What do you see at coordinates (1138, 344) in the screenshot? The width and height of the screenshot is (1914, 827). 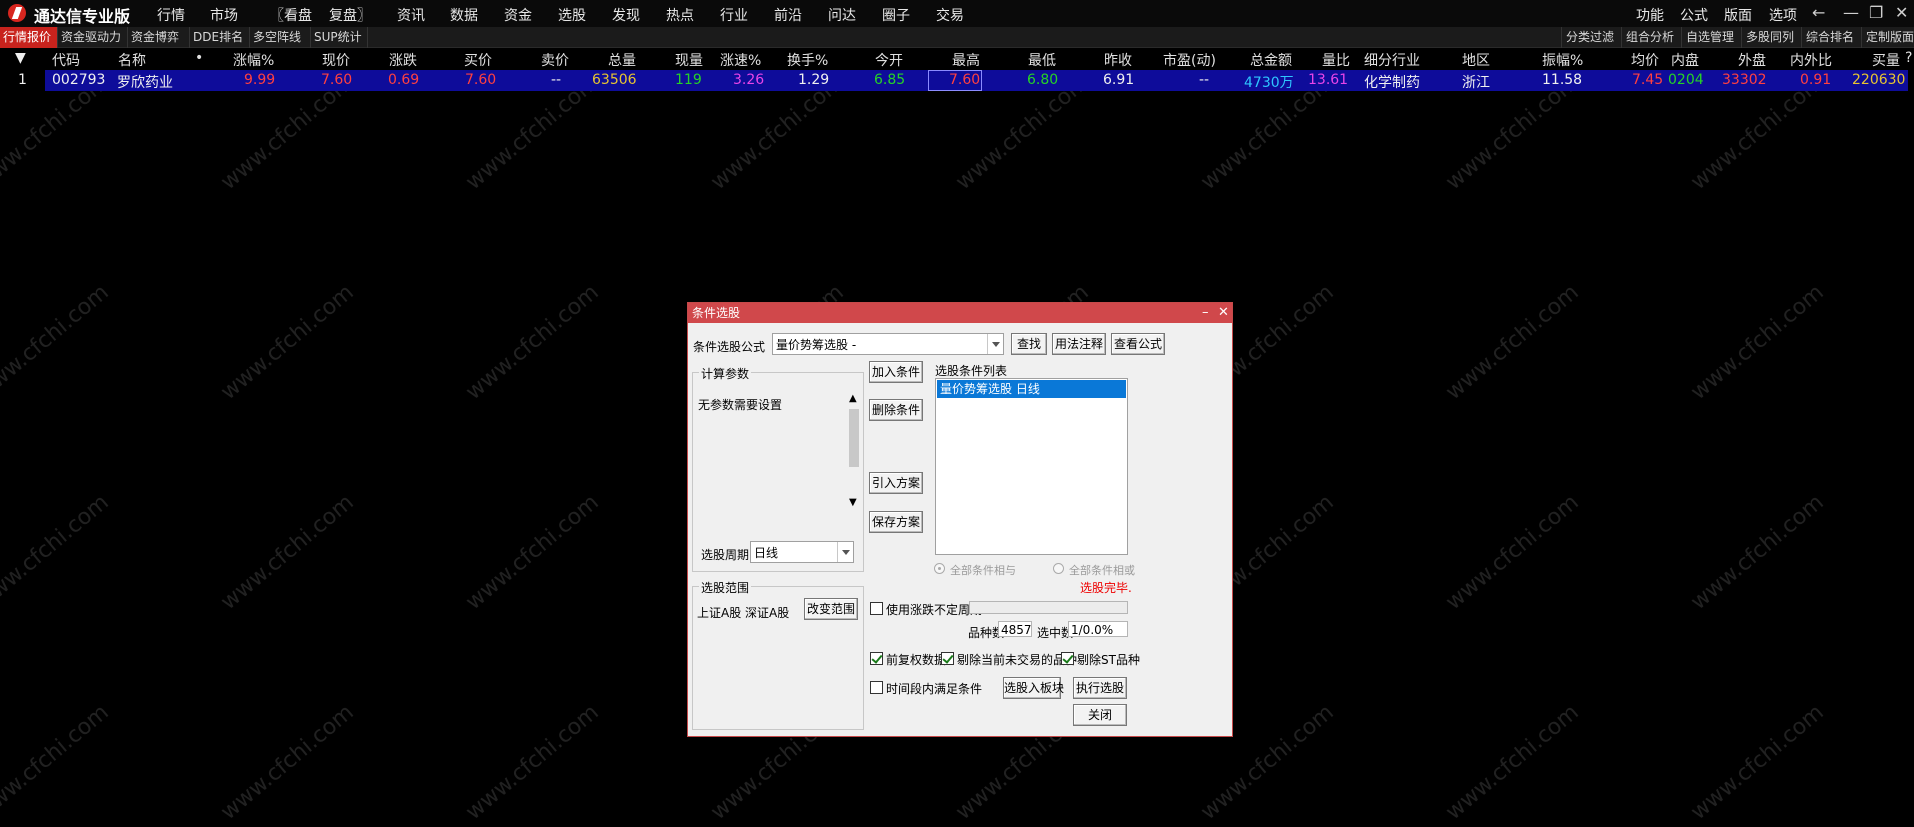 I see `view-formula-button: 查看公式` at bounding box center [1138, 344].